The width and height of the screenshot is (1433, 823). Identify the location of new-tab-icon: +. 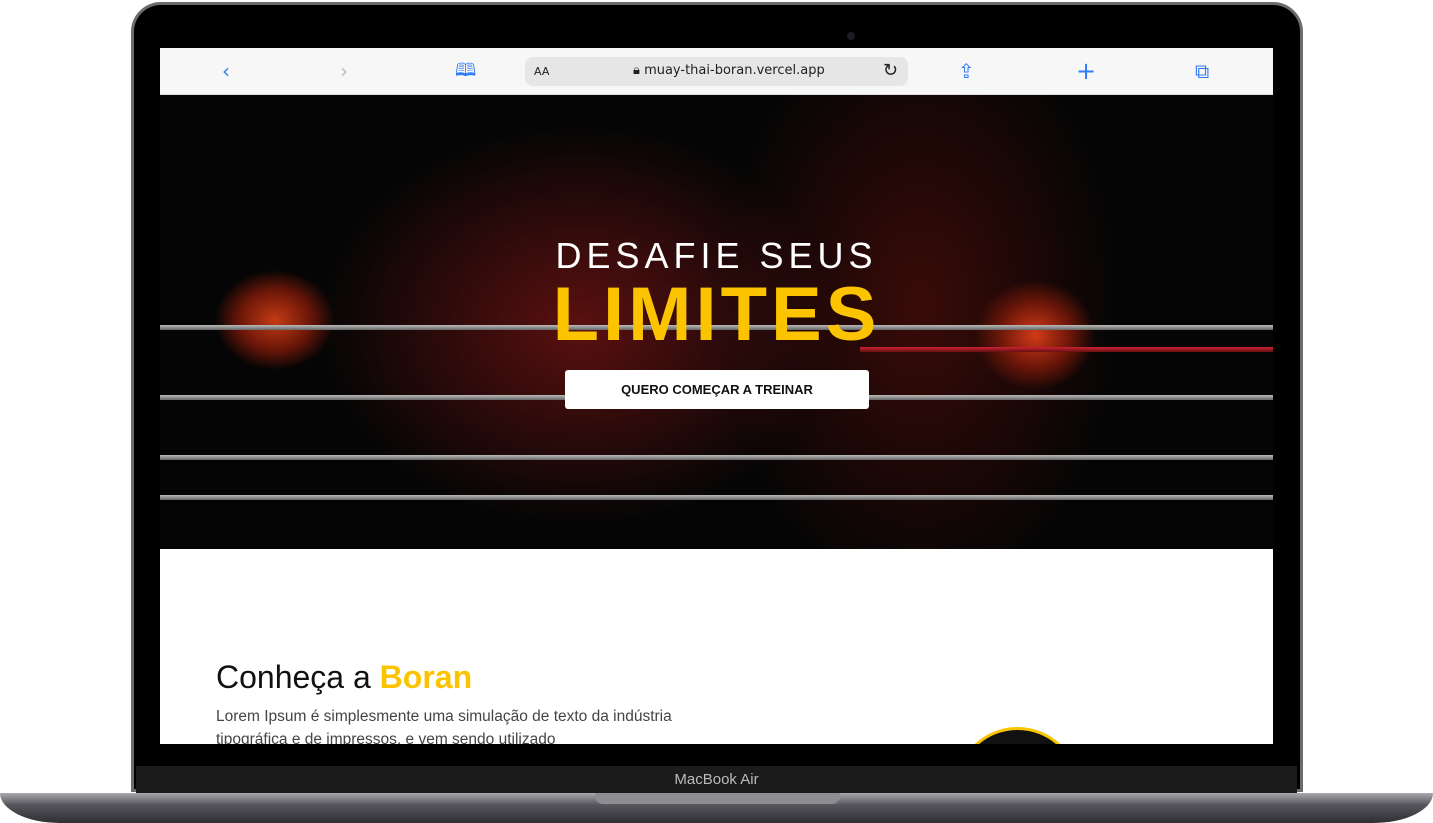
(1086, 71).